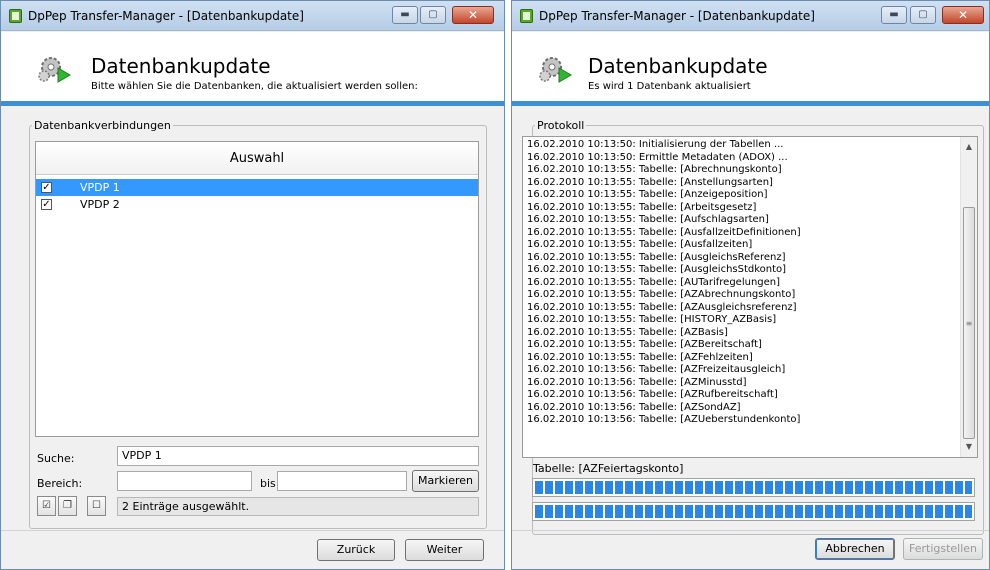 The image size is (990, 570). I want to click on progress-bar-overall, so click(753, 511).